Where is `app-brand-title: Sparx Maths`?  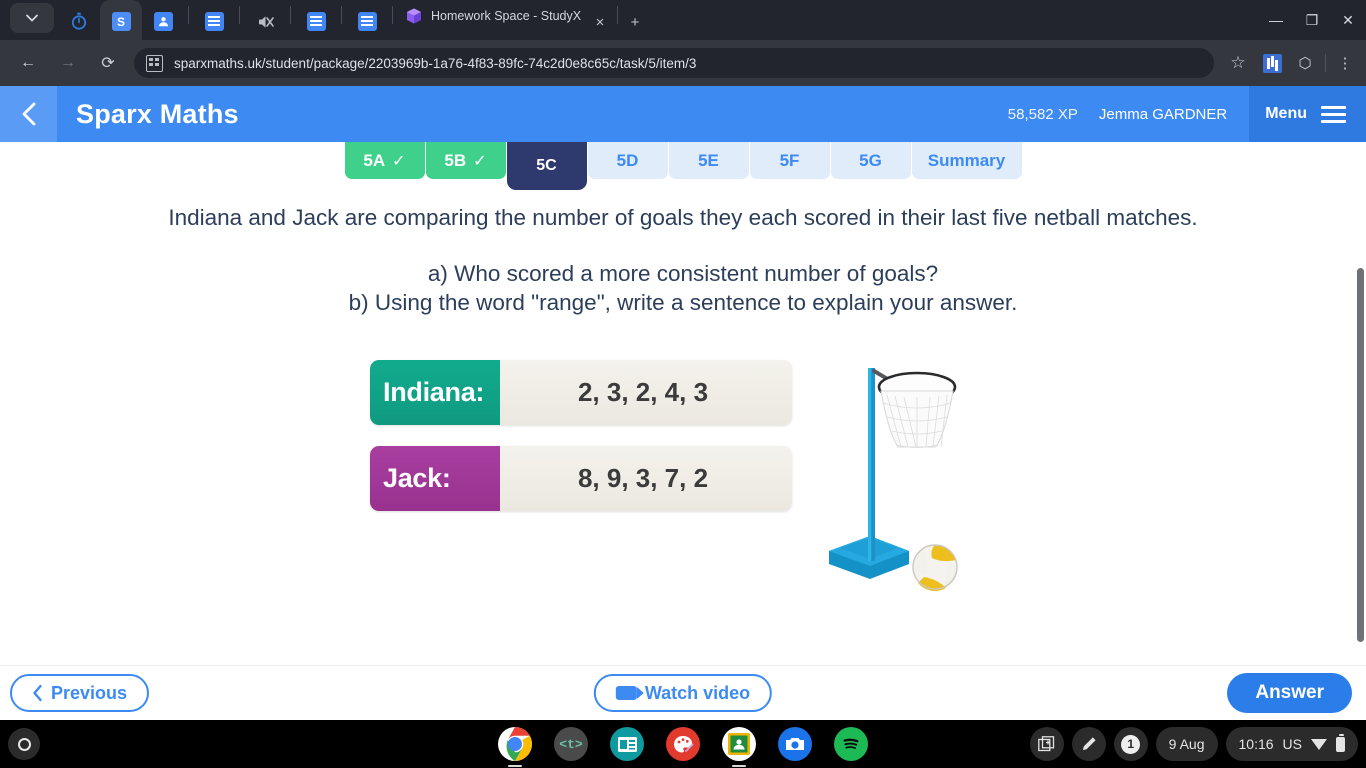
app-brand-title: Sparx Maths is located at coordinates (157, 113).